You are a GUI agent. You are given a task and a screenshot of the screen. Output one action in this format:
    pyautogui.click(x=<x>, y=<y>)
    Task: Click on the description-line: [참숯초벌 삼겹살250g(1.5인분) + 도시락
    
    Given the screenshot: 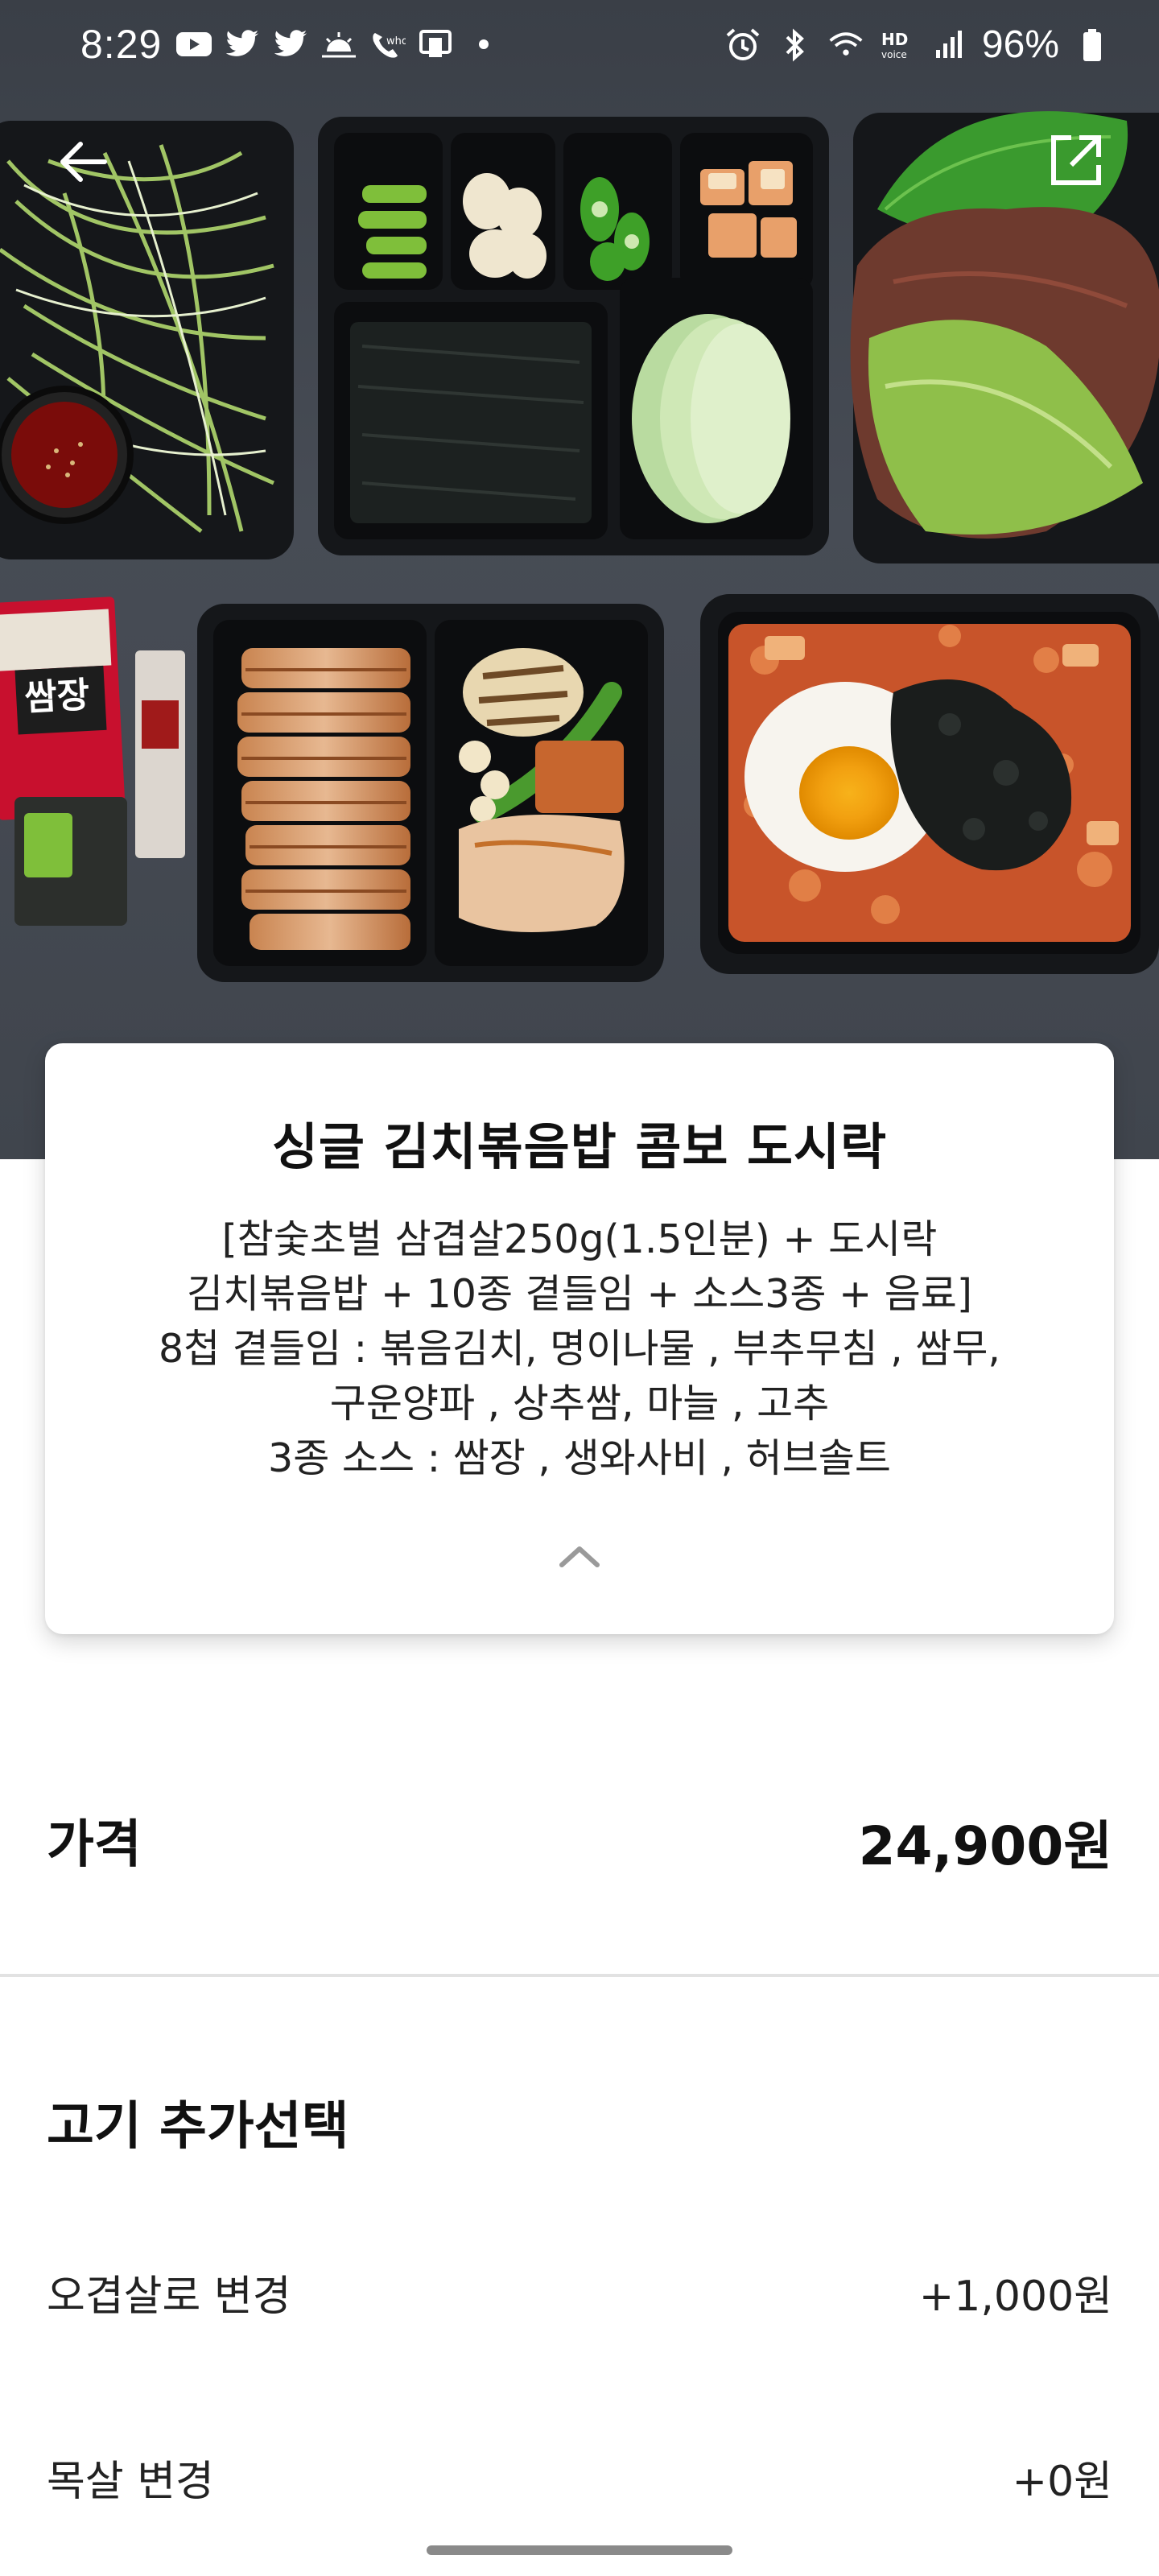 What is the action you would take?
    pyautogui.click(x=579, y=1239)
    